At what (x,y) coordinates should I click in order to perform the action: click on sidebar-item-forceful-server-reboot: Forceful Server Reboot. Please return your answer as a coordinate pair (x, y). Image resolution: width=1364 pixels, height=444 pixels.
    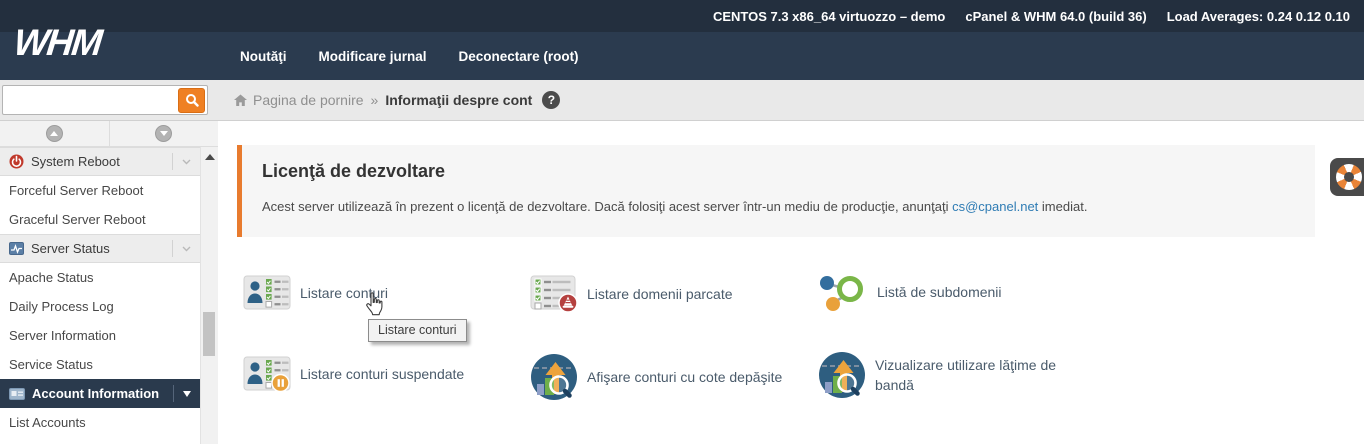
    Looking at the image, I should click on (100, 190).